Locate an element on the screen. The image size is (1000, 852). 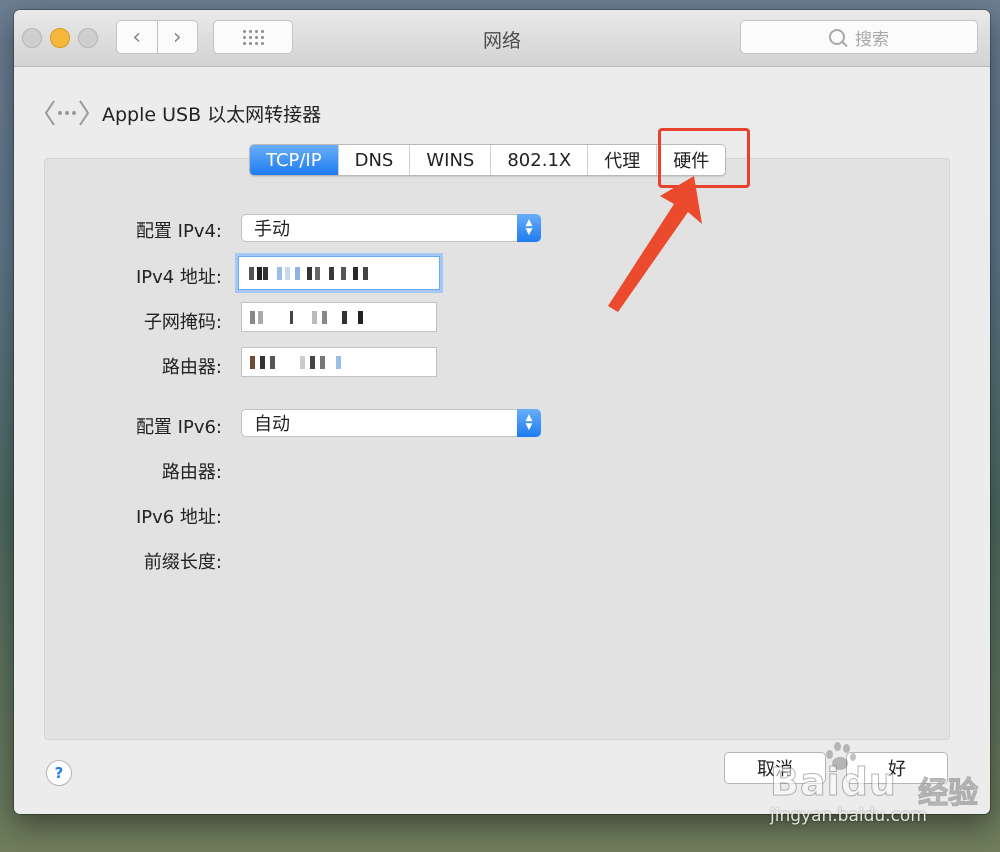
ok-button: 好 is located at coordinates (897, 768).